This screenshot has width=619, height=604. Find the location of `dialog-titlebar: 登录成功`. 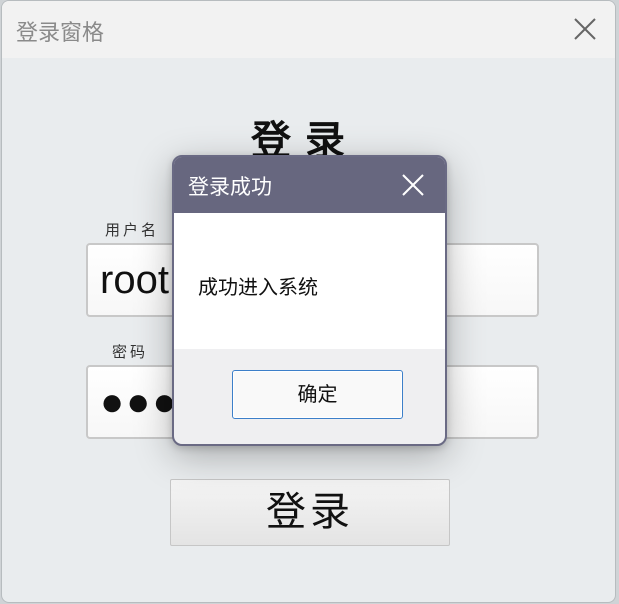

dialog-titlebar: 登录成功 is located at coordinates (309, 185).